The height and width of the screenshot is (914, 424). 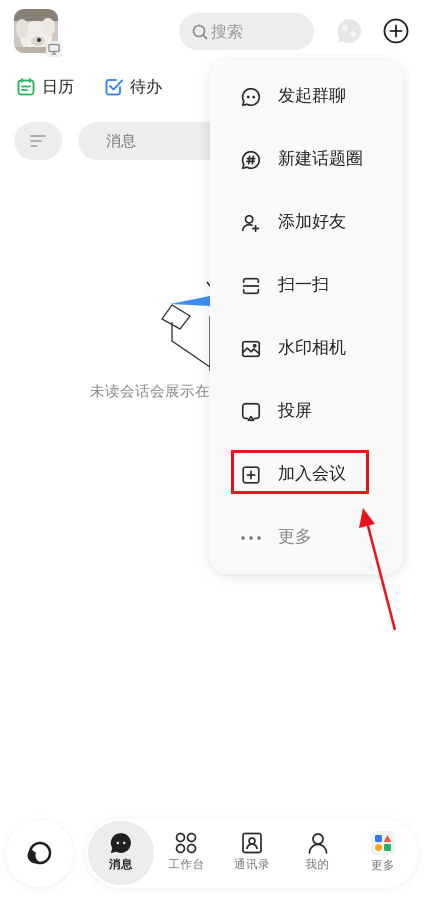 I want to click on app-grid-icon, so click(x=383, y=843).